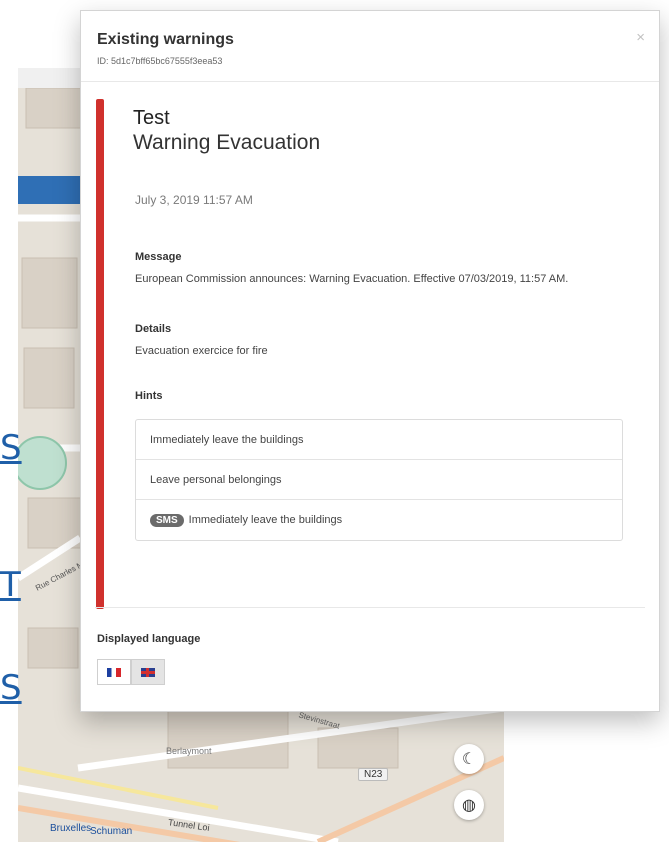  Describe the element at coordinates (149, 396) in the screenshot. I see `hints-heading: Hints` at that location.